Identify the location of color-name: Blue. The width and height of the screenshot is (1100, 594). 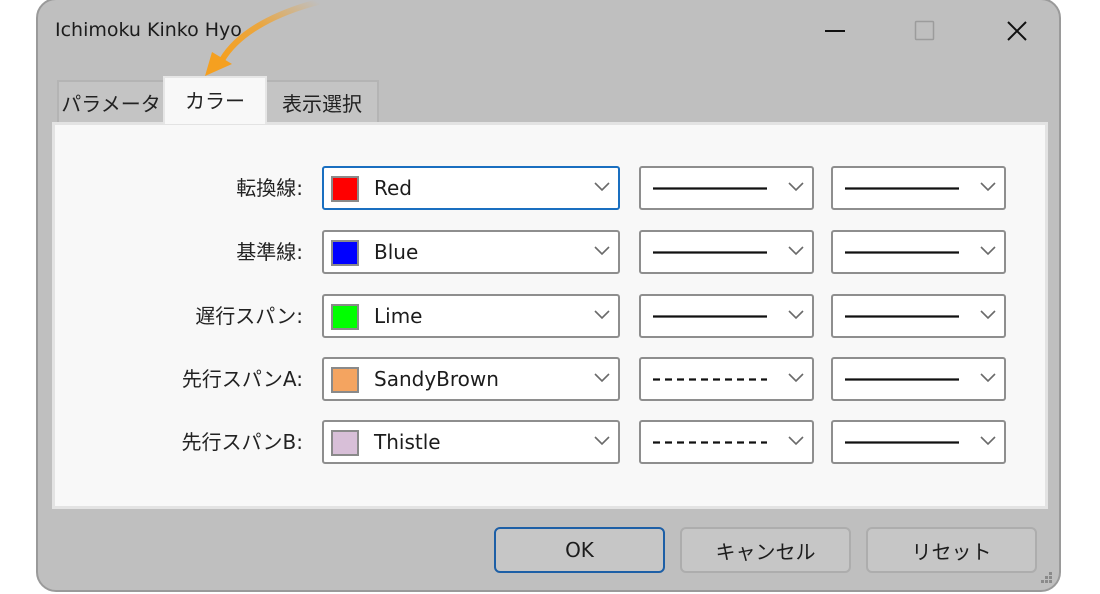
(396, 252).